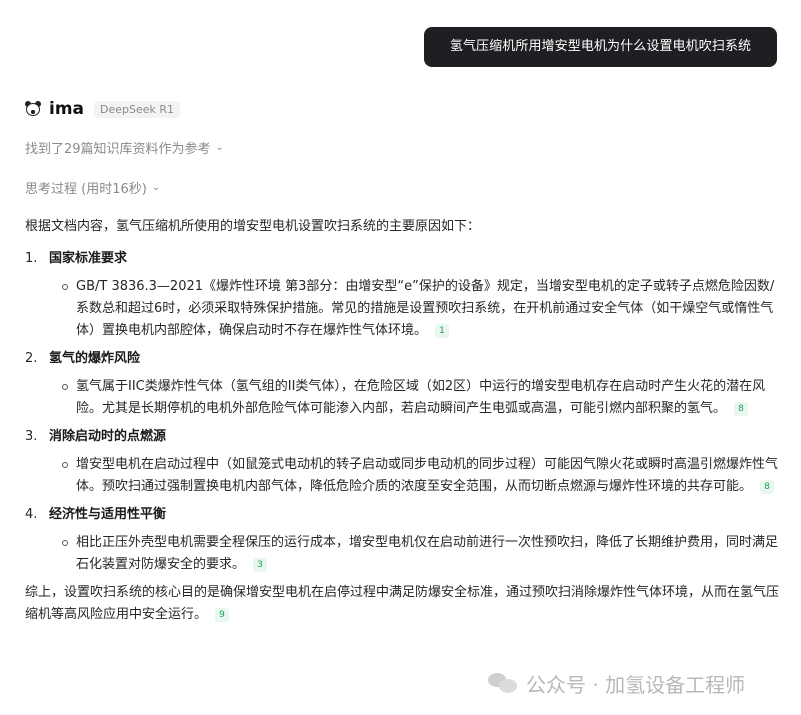 This screenshot has height=715, width=801. What do you see at coordinates (31, 514) in the screenshot?
I see `section-number: 4.` at bounding box center [31, 514].